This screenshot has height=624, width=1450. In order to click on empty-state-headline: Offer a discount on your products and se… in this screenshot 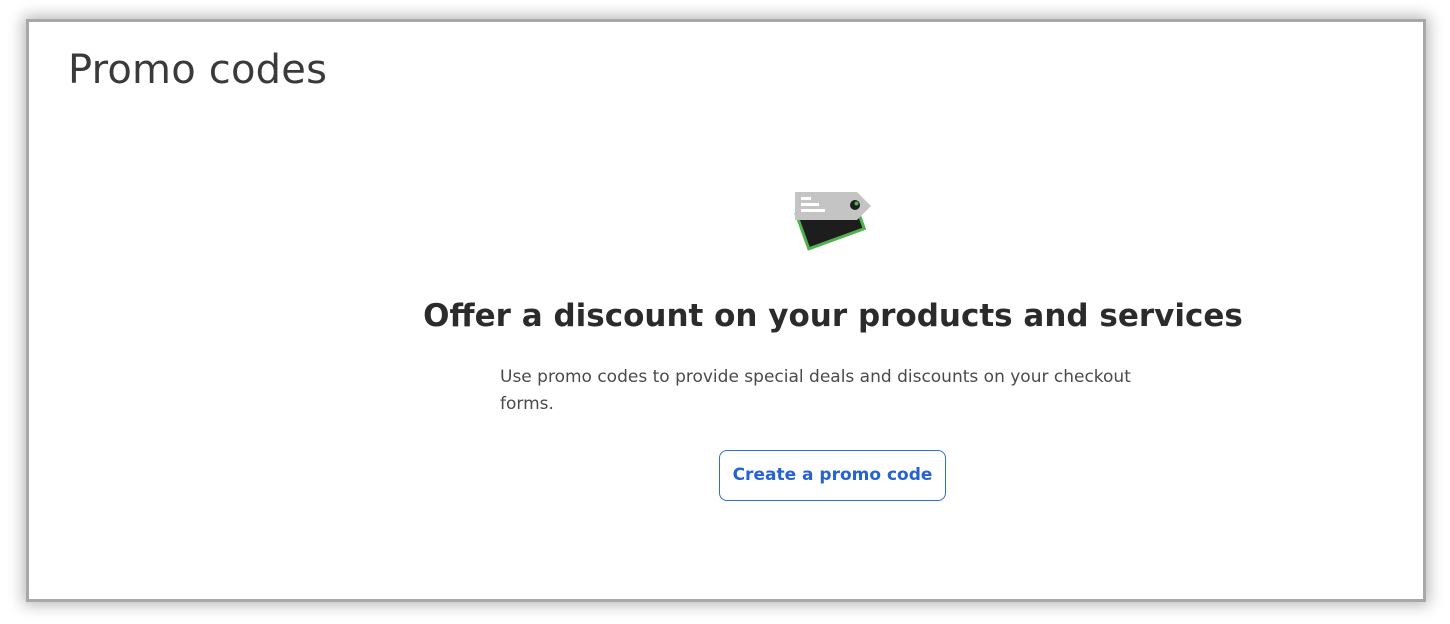, I will do `click(833, 316)`.